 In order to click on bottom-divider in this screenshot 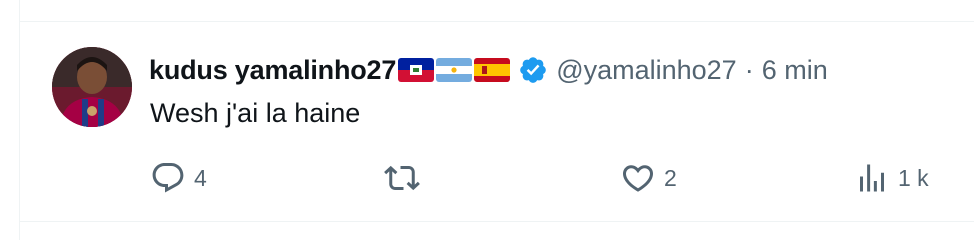, I will do `click(497, 221)`.